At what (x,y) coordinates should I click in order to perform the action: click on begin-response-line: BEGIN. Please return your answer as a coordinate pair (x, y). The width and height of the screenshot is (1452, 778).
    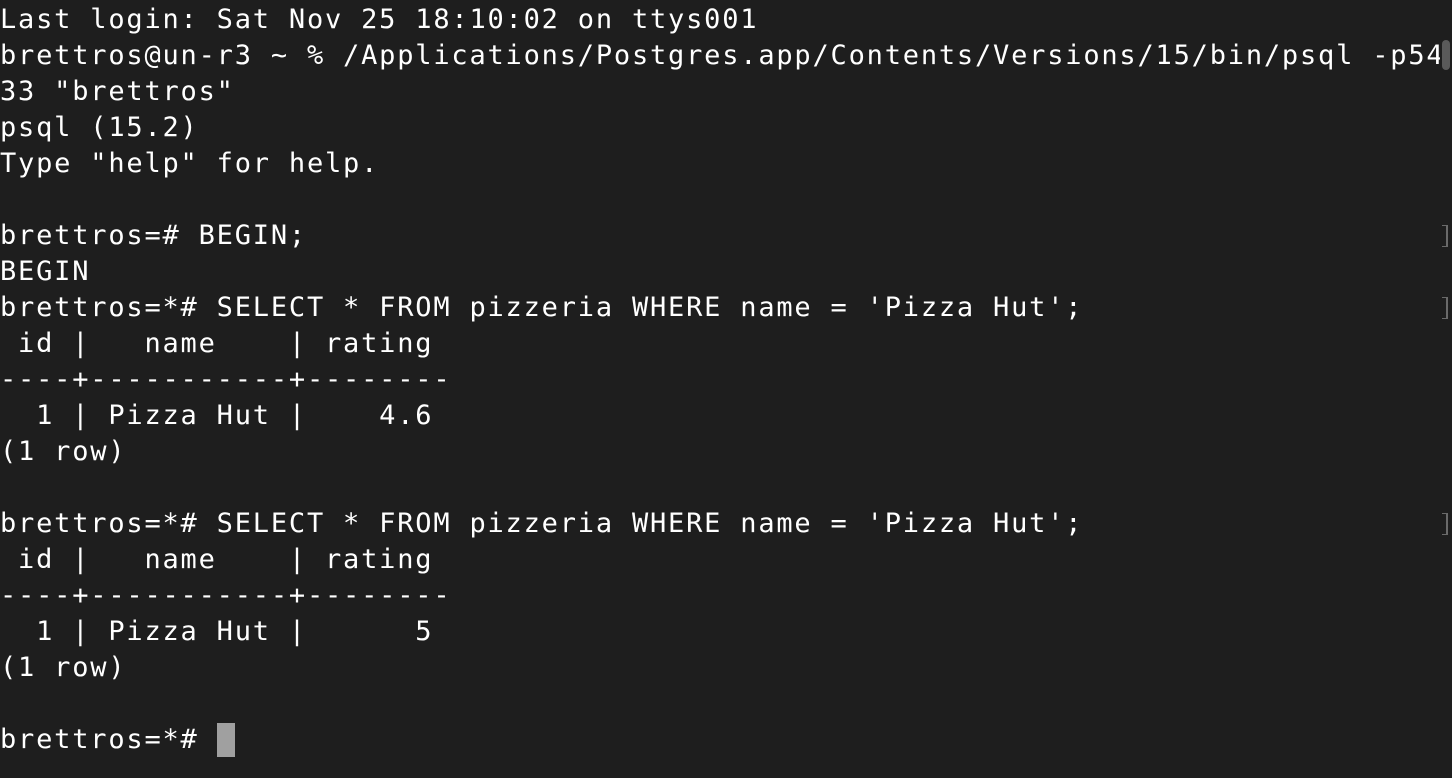
    Looking at the image, I should click on (45, 271).